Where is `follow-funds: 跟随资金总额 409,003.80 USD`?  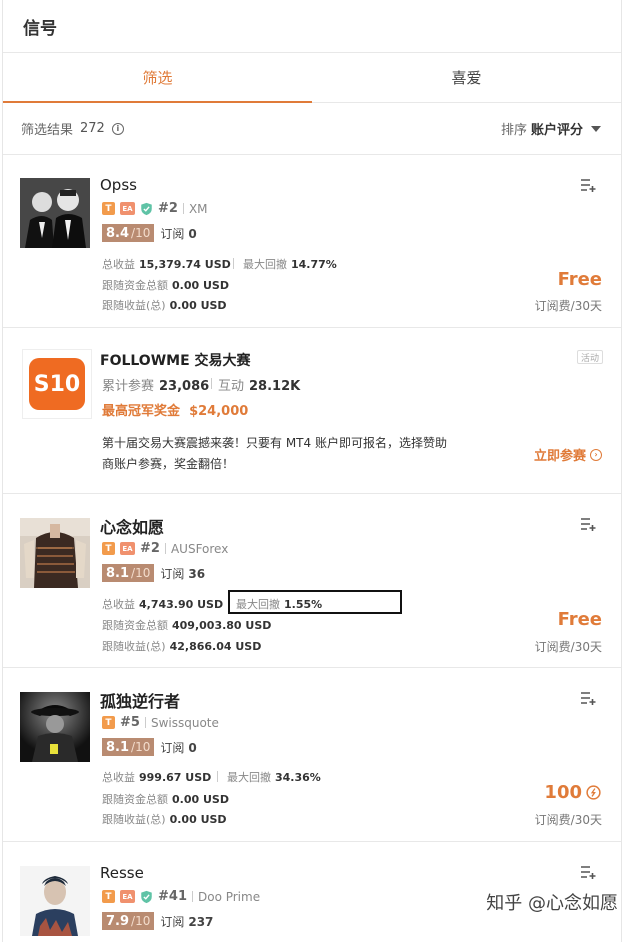
follow-funds: 跟随资金总额 409,003.80 USD is located at coordinates (187, 625).